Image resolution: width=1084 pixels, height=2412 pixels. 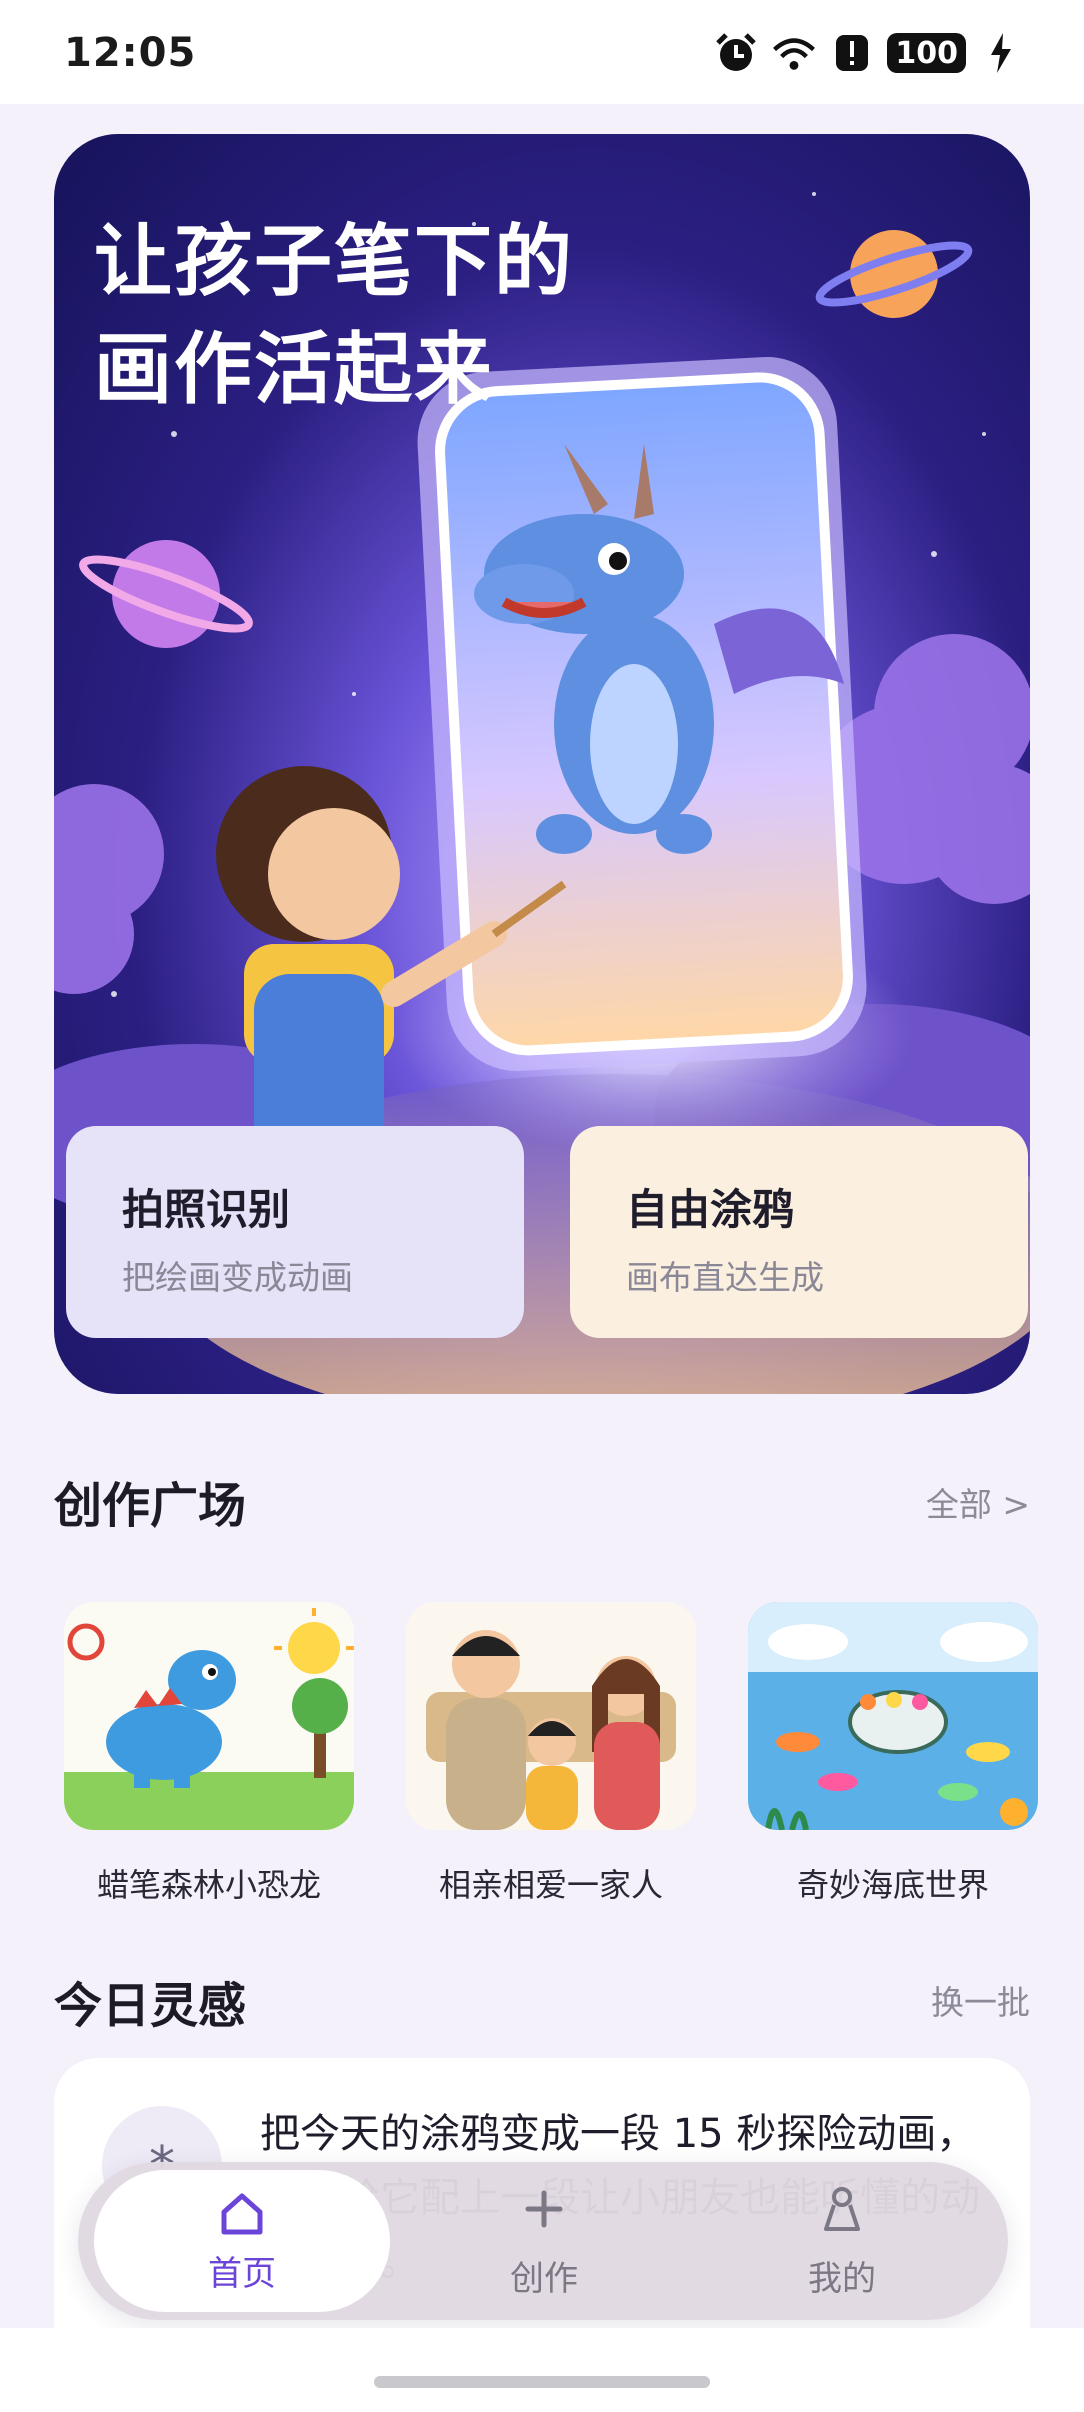 What do you see at coordinates (150, 1506) in the screenshot?
I see `gallery-section-title: 创作广场` at bounding box center [150, 1506].